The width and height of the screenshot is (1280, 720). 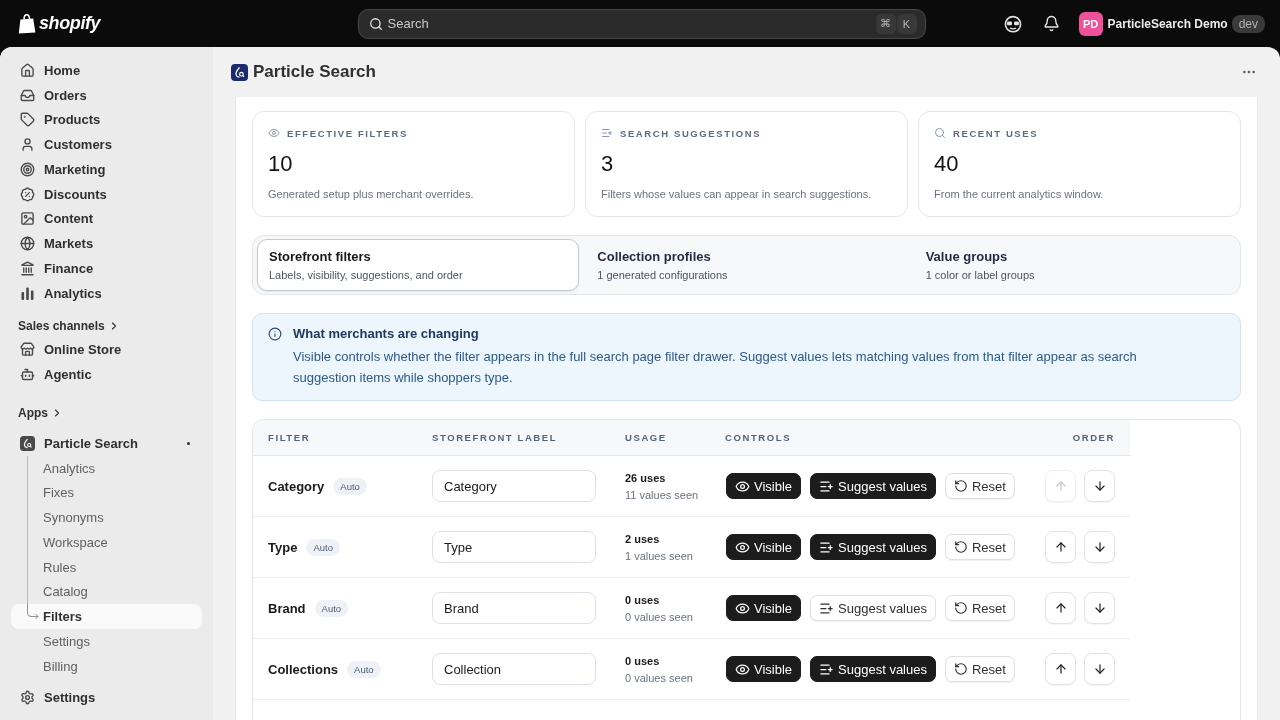 I want to click on stat-label: EFFECTIVE FILTERS, so click(x=347, y=133).